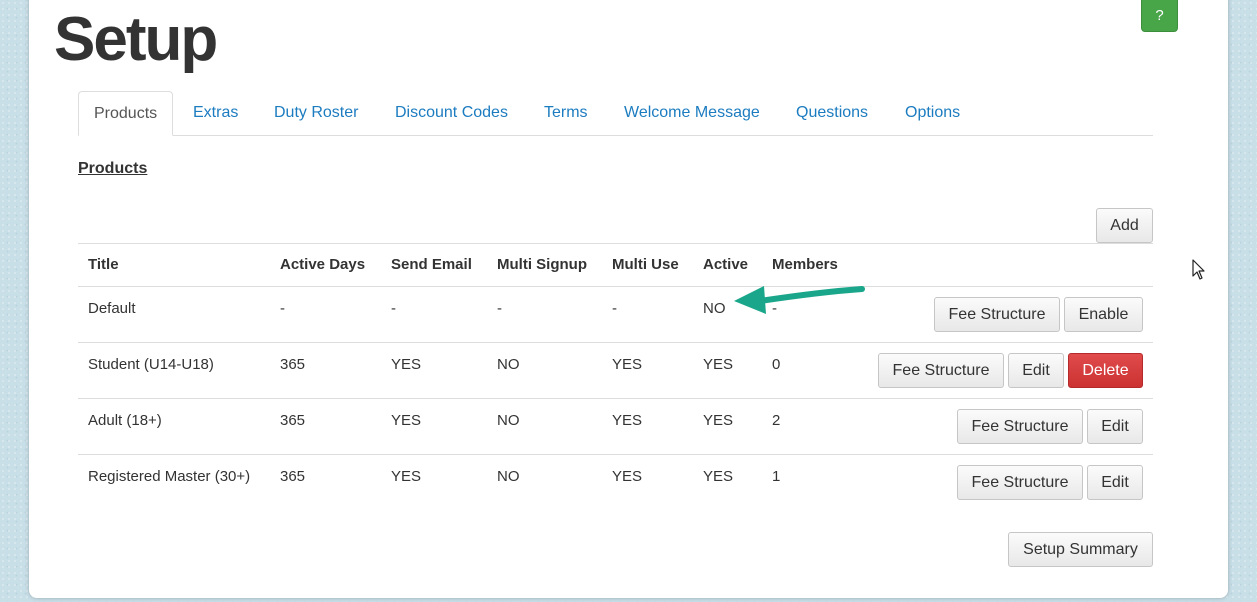 This screenshot has height=602, width=1257. I want to click on cell-multi-signup: -, so click(499, 308).